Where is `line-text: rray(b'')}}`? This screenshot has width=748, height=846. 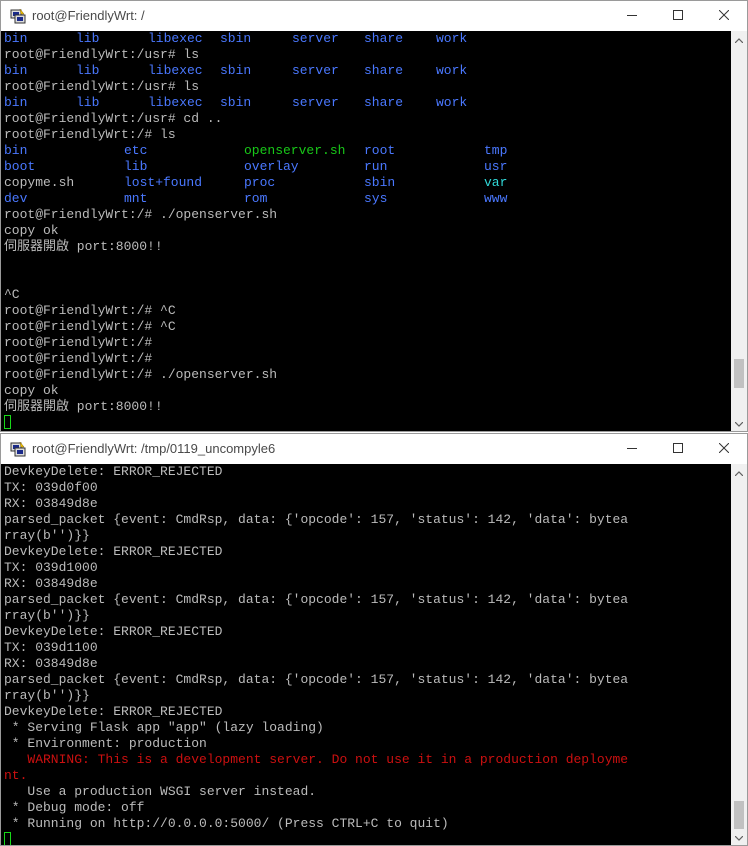
line-text: rray(b'')}} is located at coordinates (47, 615).